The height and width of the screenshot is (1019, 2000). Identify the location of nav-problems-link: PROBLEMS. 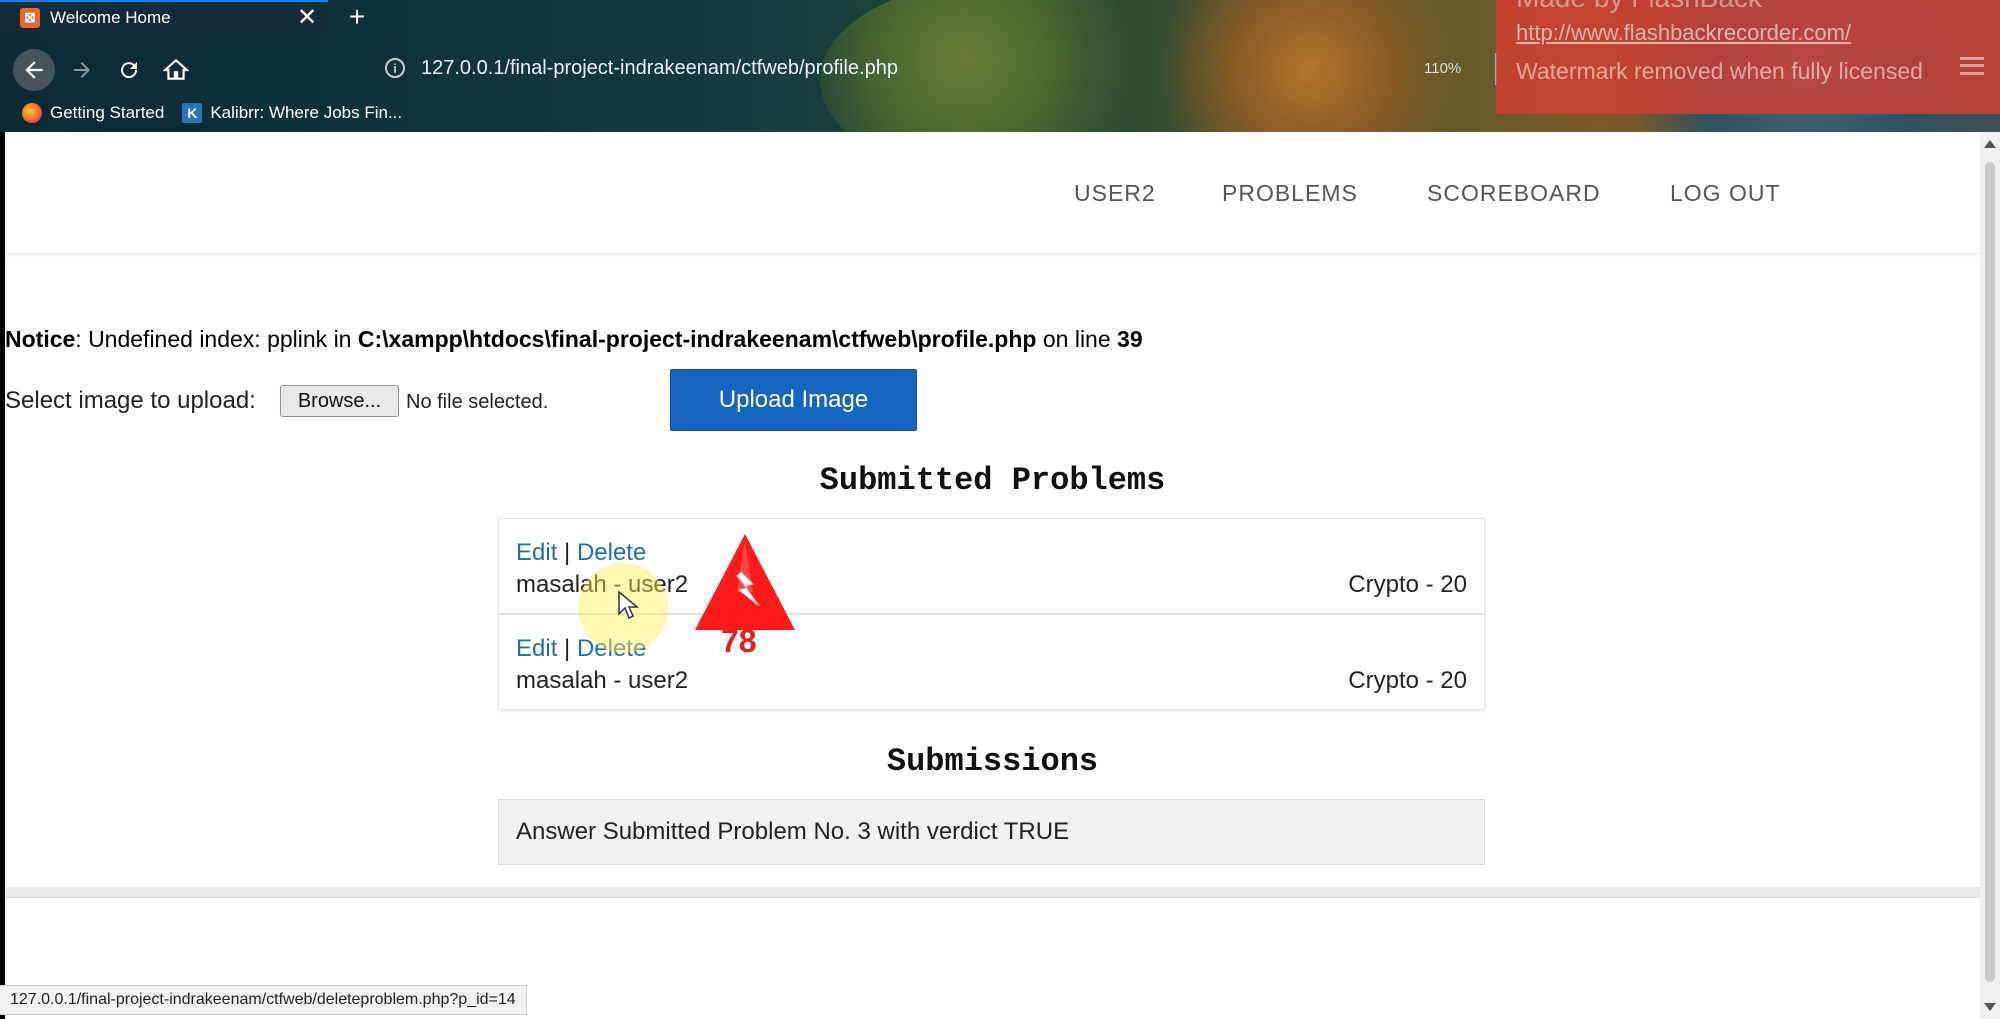
(1290, 193).